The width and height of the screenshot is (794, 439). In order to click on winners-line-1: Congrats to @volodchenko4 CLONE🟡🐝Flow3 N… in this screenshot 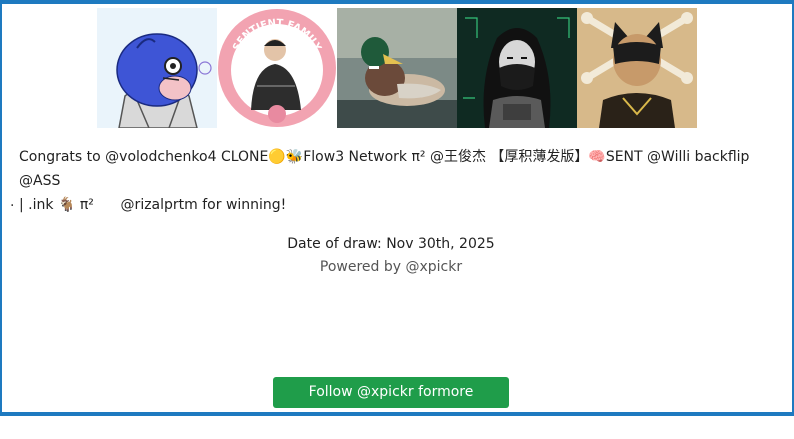, I will do `click(386, 169)`.